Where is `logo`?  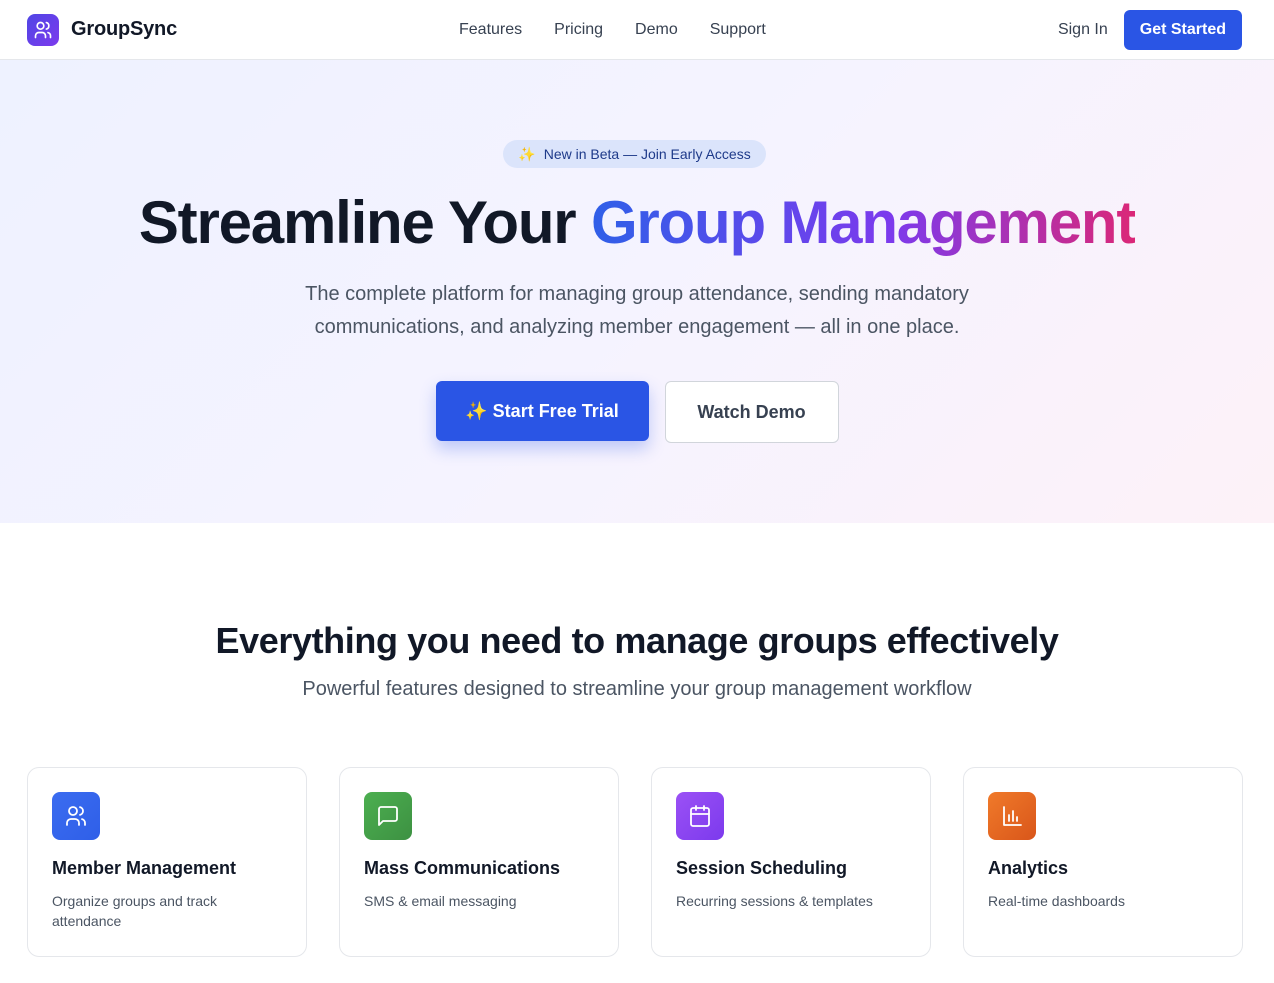 logo is located at coordinates (43, 29).